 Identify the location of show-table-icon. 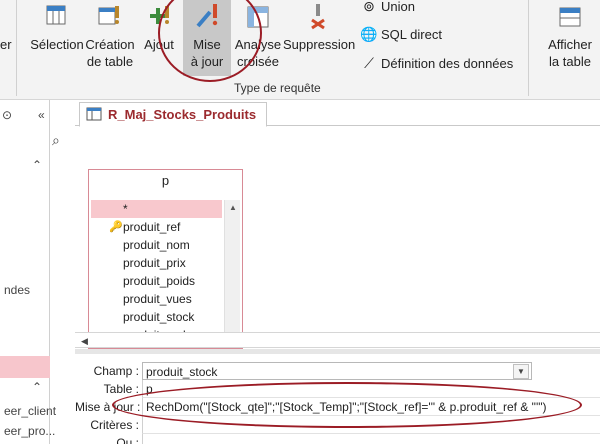
(570, 17).